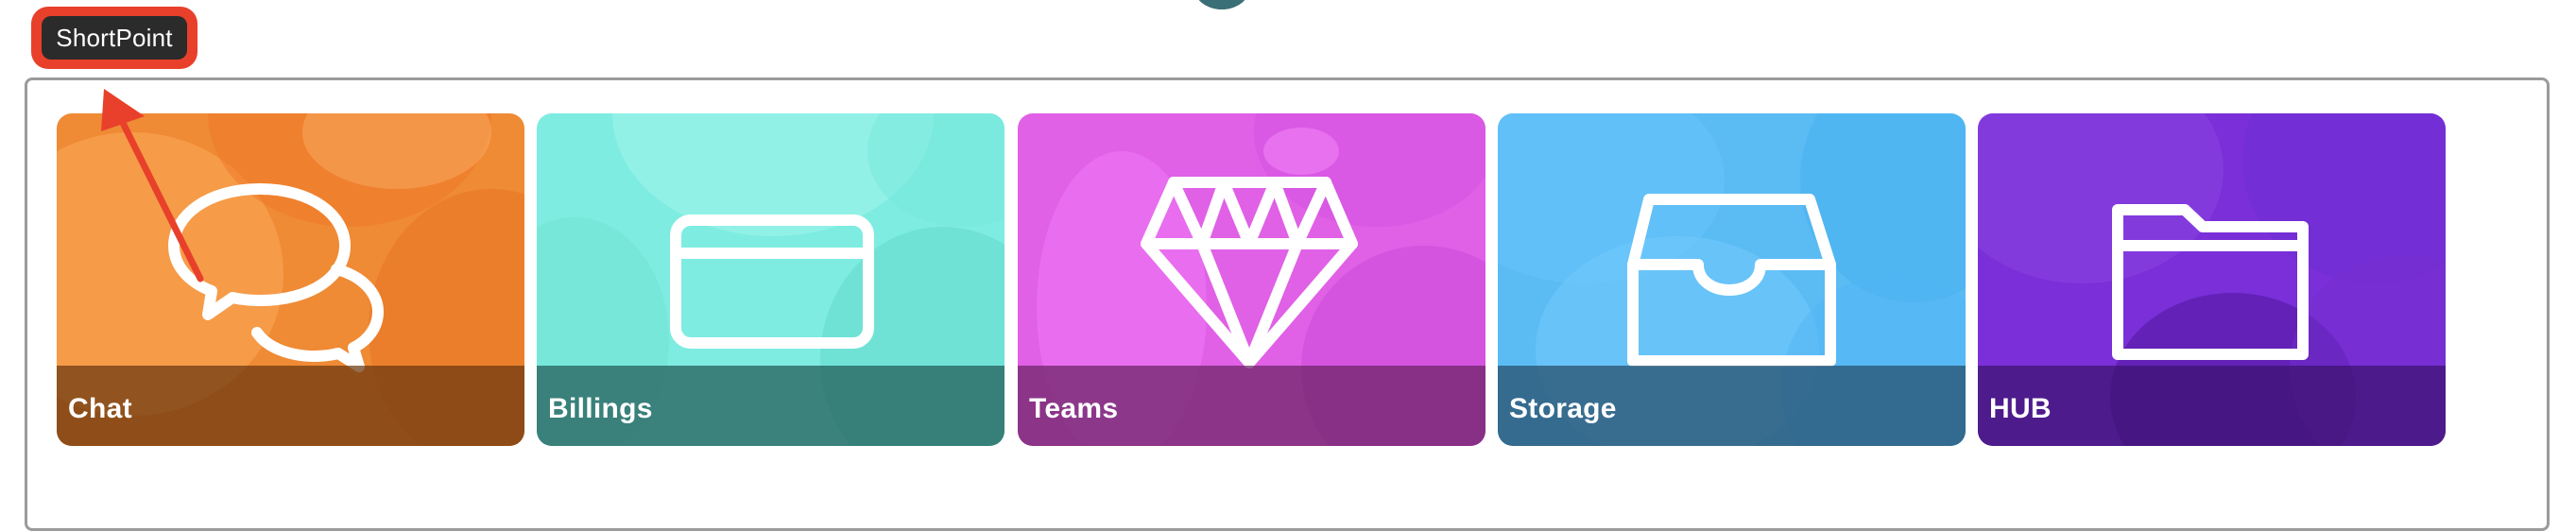  Describe the element at coordinates (1221, 4) in the screenshot. I see `avatar` at that location.